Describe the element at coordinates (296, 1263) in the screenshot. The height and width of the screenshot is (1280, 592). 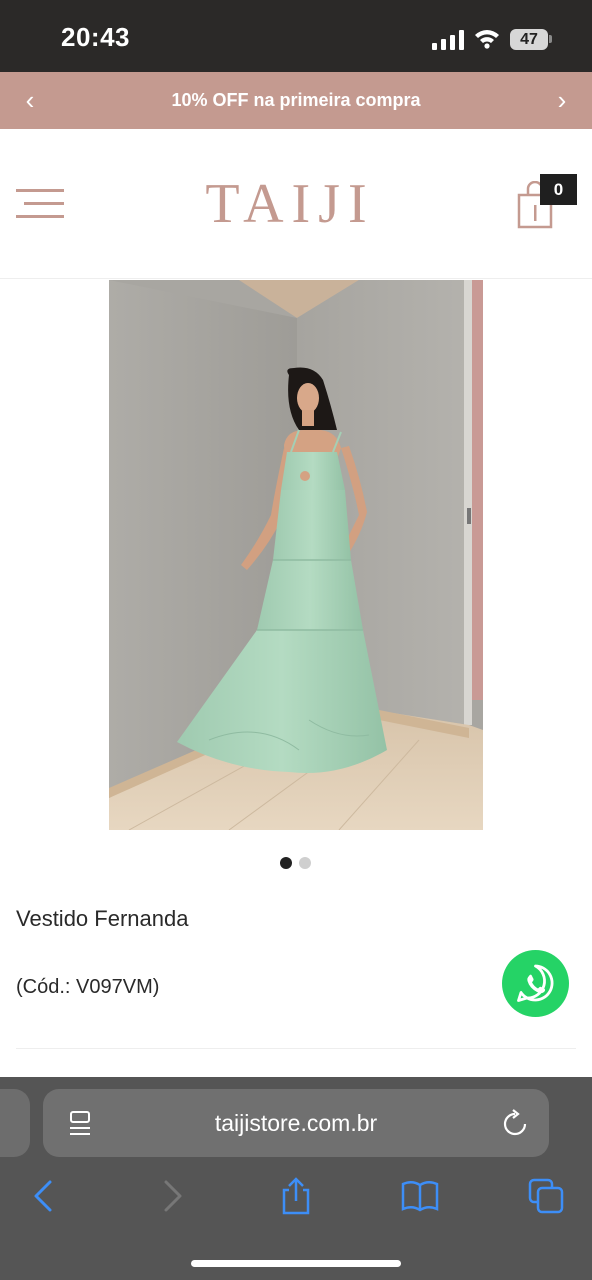
I see `home-indicator` at that location.